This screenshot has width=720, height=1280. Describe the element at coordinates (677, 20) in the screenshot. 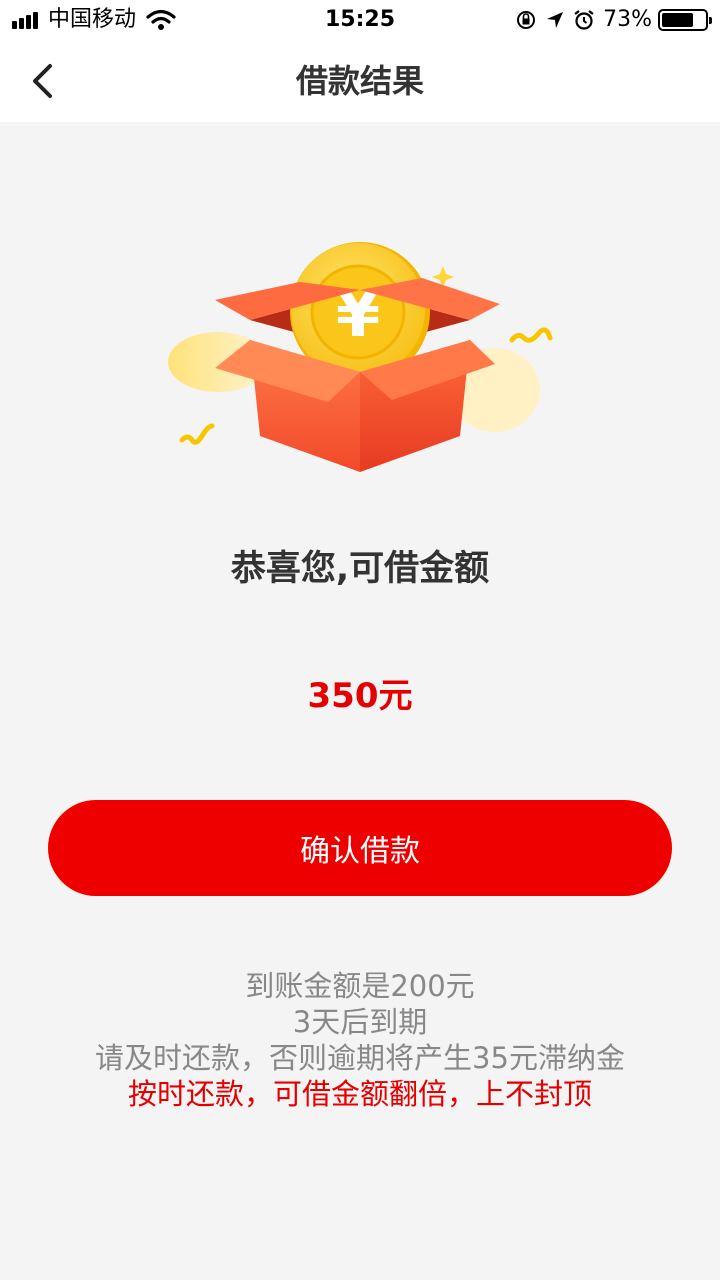

I see `battery-fill` at that location.